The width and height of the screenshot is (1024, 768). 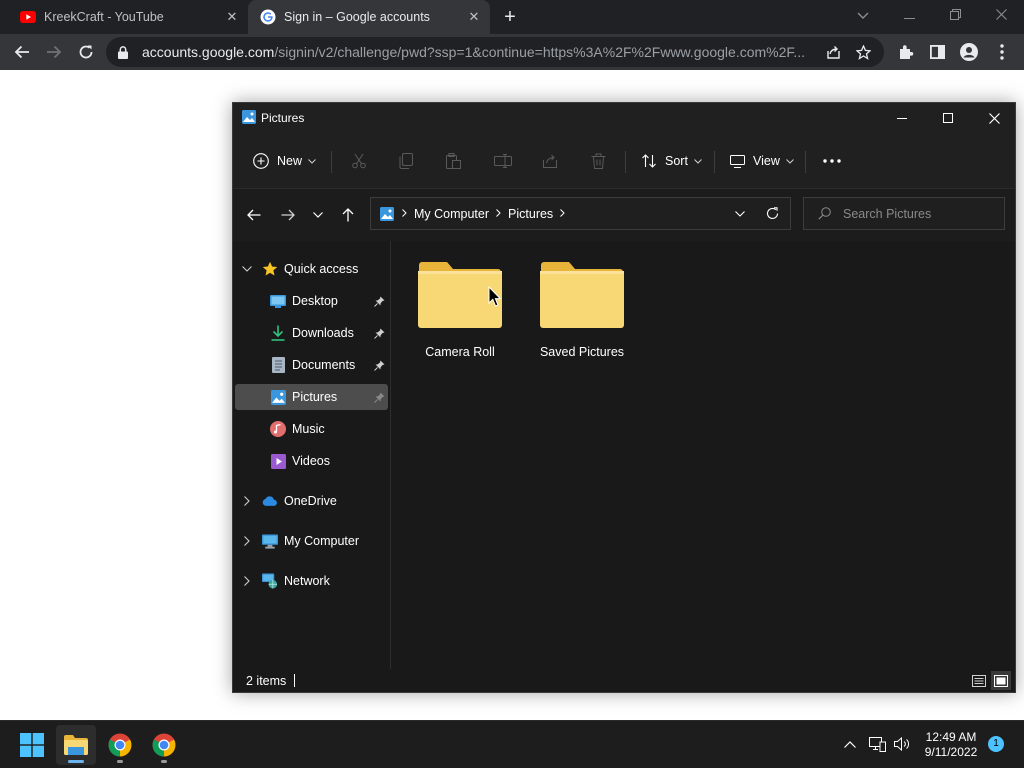 What do you see at coordinates (951, 745) in the screenshot?
I see `clock: 12:49 AM 9/11/2022` at bounding box center [951, 745].